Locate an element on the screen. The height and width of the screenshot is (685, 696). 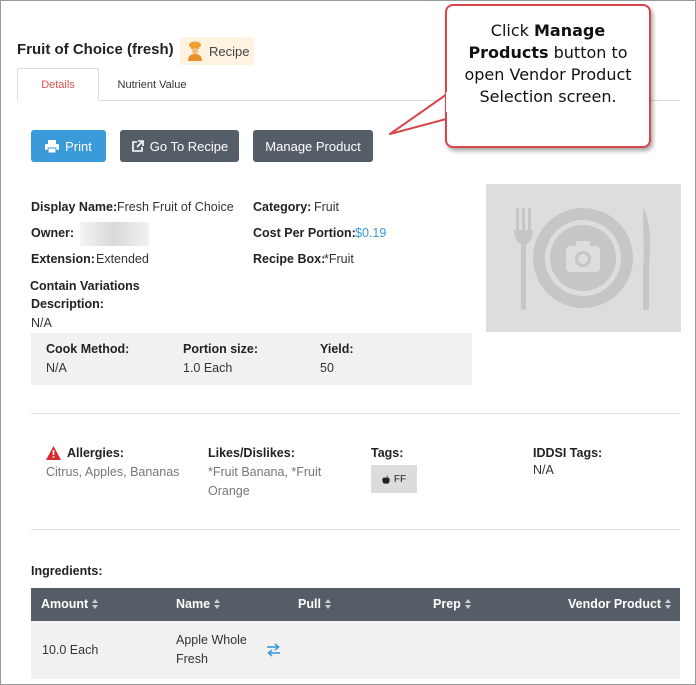
ingredient-name-line1: Apple Whole is located at coordinates (211, 640).